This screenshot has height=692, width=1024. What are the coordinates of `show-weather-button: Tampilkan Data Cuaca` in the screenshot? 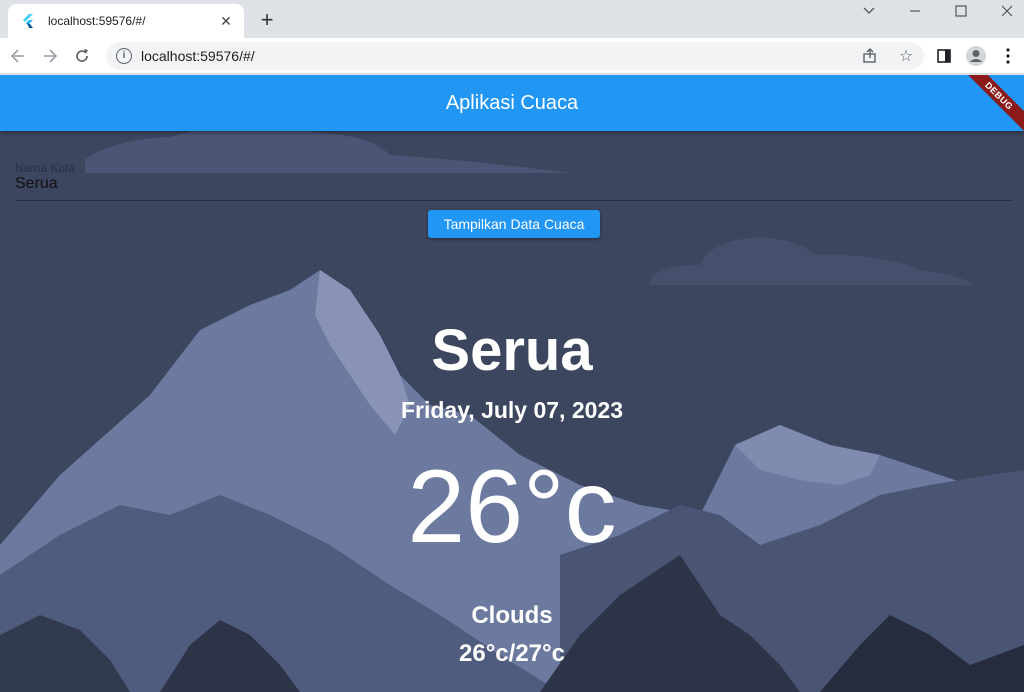 It's located at (514, 224).